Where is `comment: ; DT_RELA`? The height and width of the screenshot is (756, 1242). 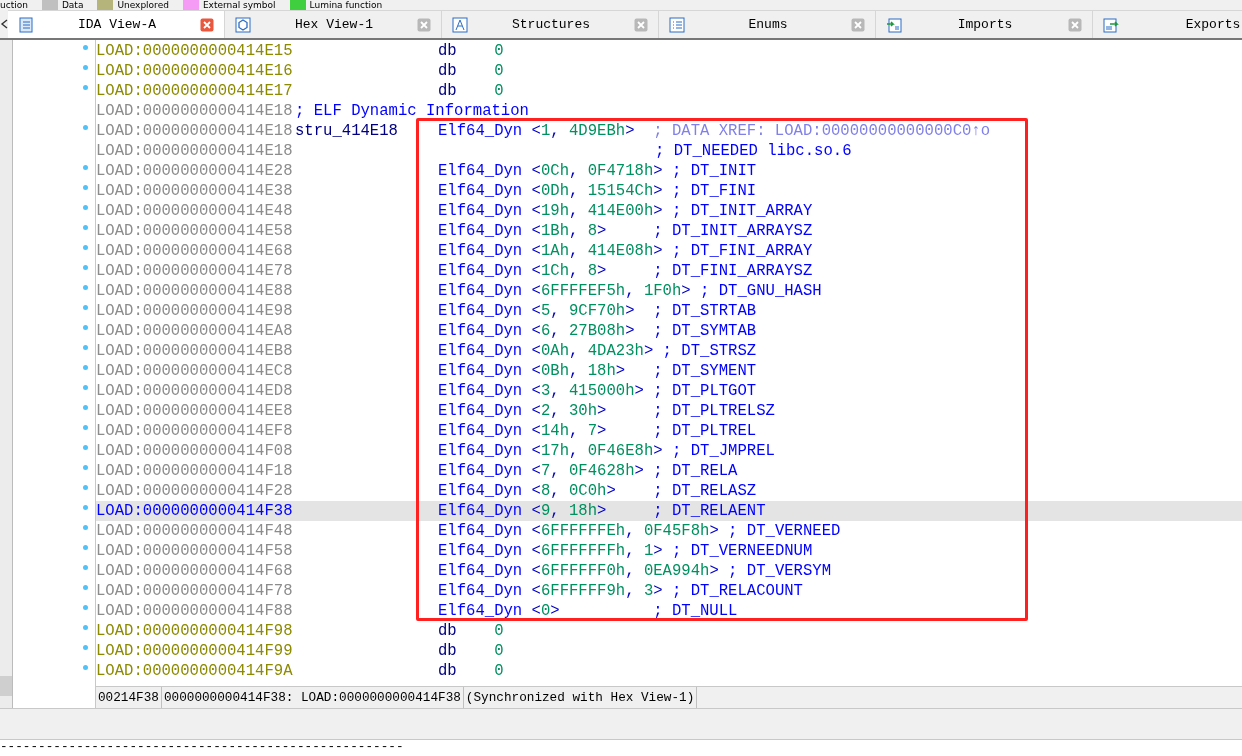
comment: ; DT_RELA is located at coordinates (695, 471).